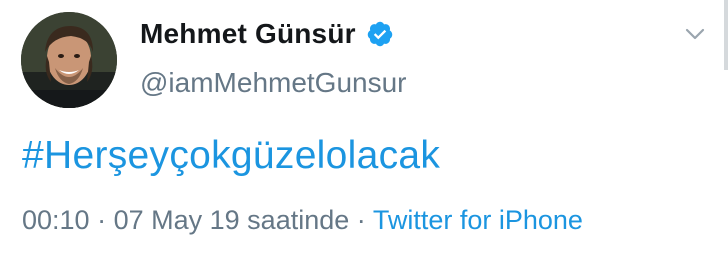 Image resolution: width=728 pixels, height=256 pixels. Describe the element at coordinates (231, 156) in the screenshot. I see `tweet-hashtag-link: #Herşeyçokgüzelolacak` at that location.